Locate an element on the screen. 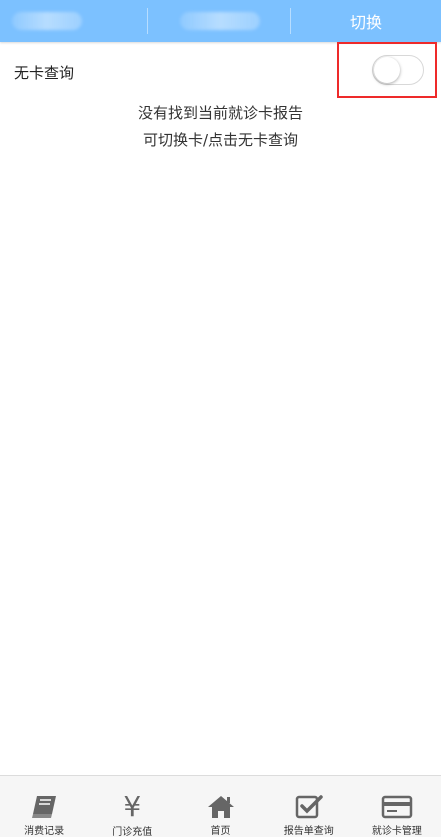 Image resolution: width=441 pixels, height=837 pixels. blurred-card-number is located at coordinates (219, 21).